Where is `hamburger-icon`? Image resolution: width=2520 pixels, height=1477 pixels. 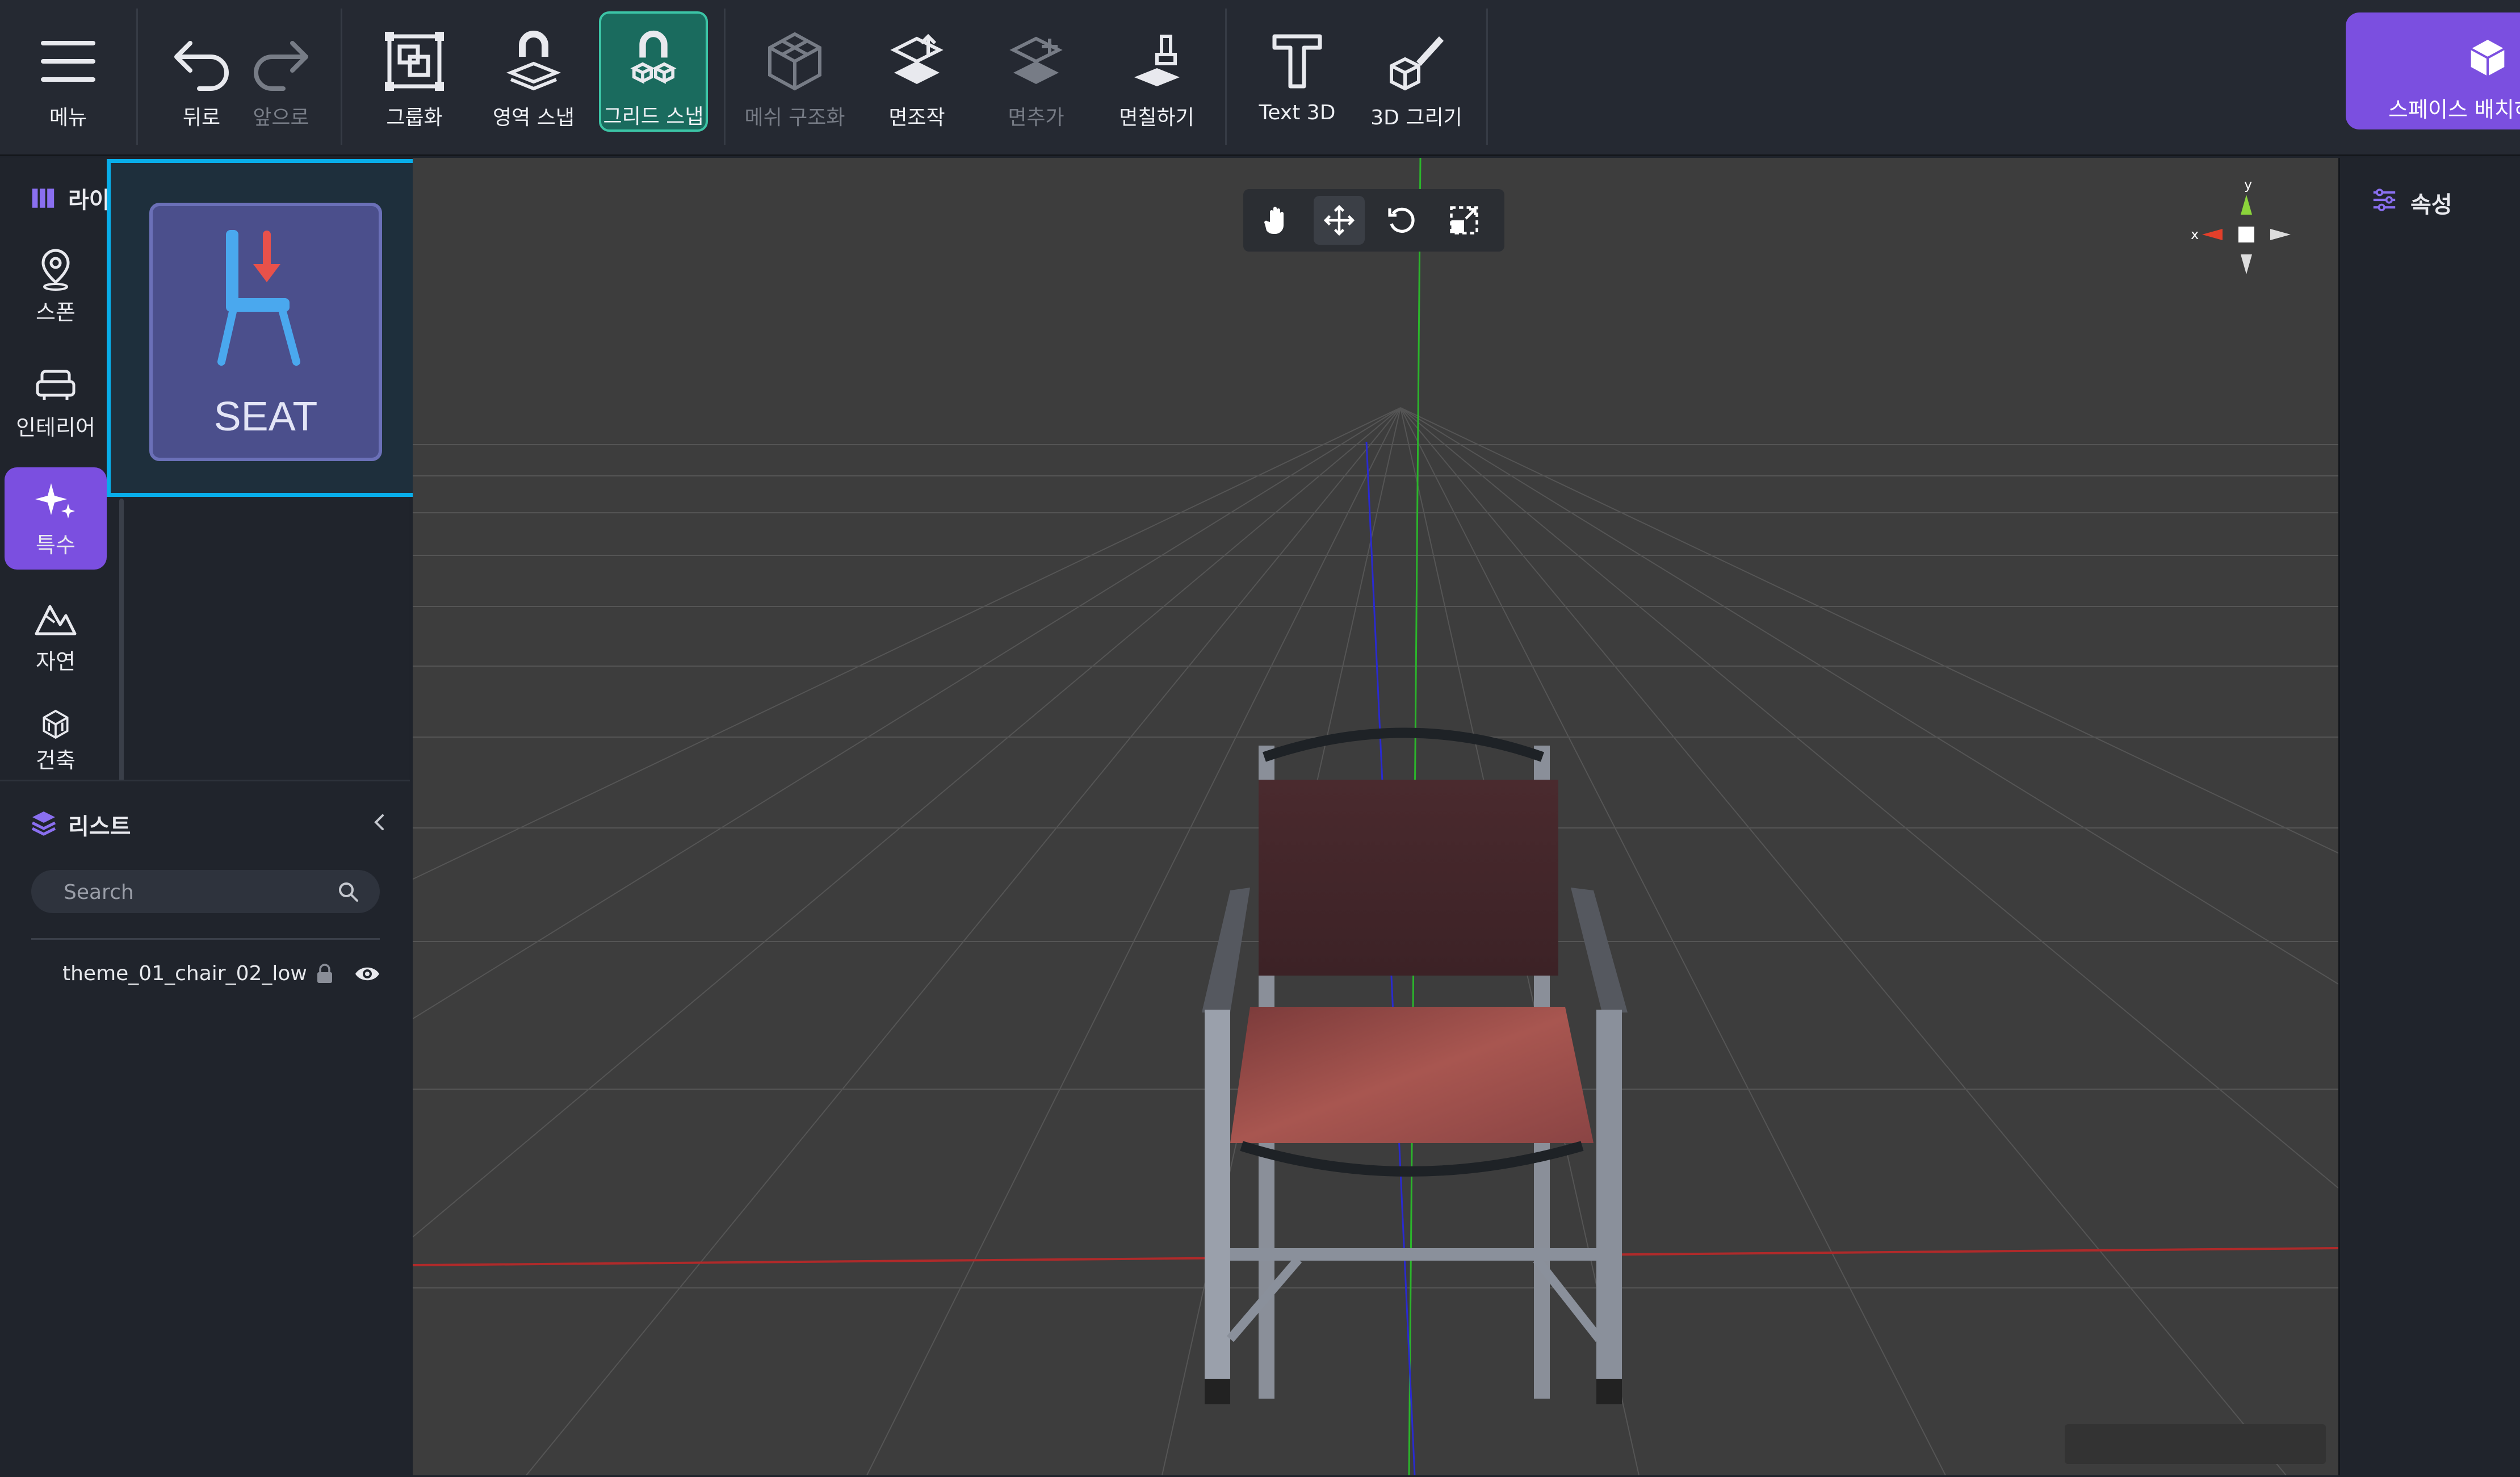
hamburger-icon is located at coordinates (68, 62).